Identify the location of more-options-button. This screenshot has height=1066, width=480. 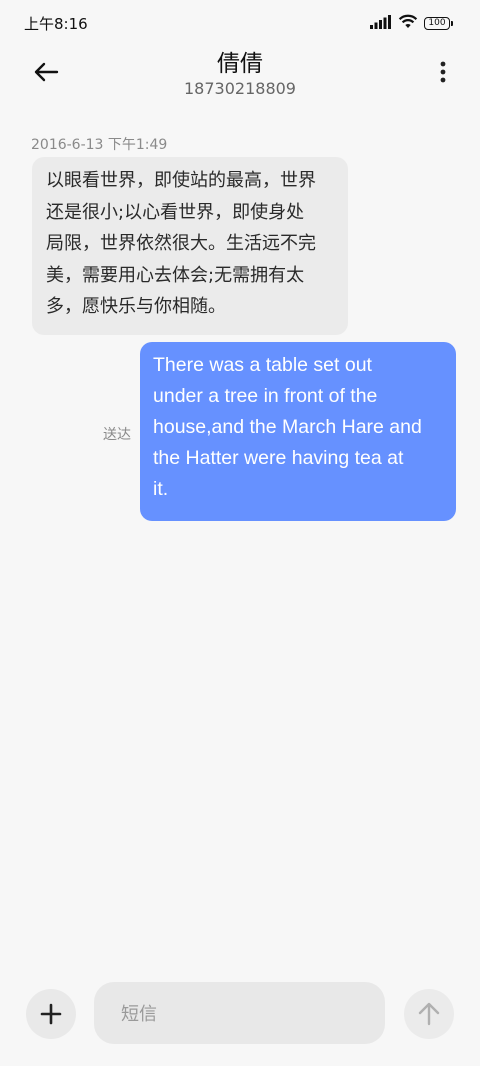
(443, 72).